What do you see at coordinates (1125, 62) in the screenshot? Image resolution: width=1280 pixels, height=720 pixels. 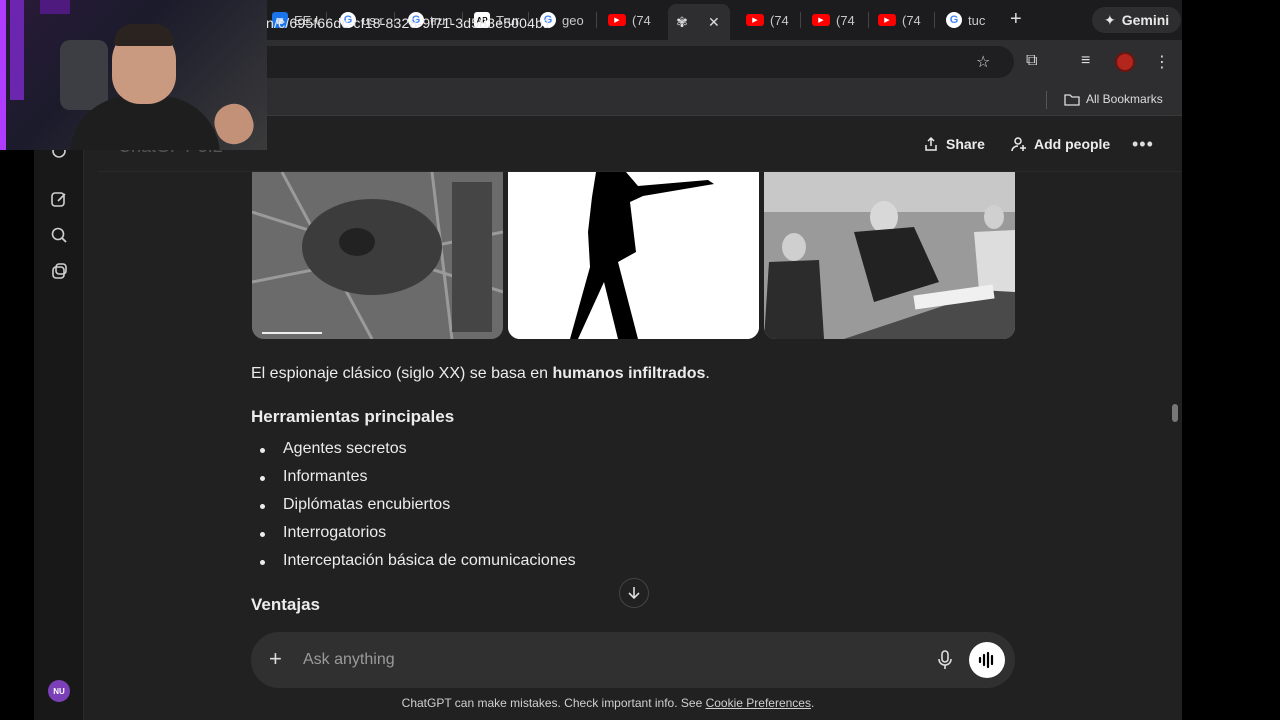 I see `profile-avatar-icon` at bounding box center [1125, 62].